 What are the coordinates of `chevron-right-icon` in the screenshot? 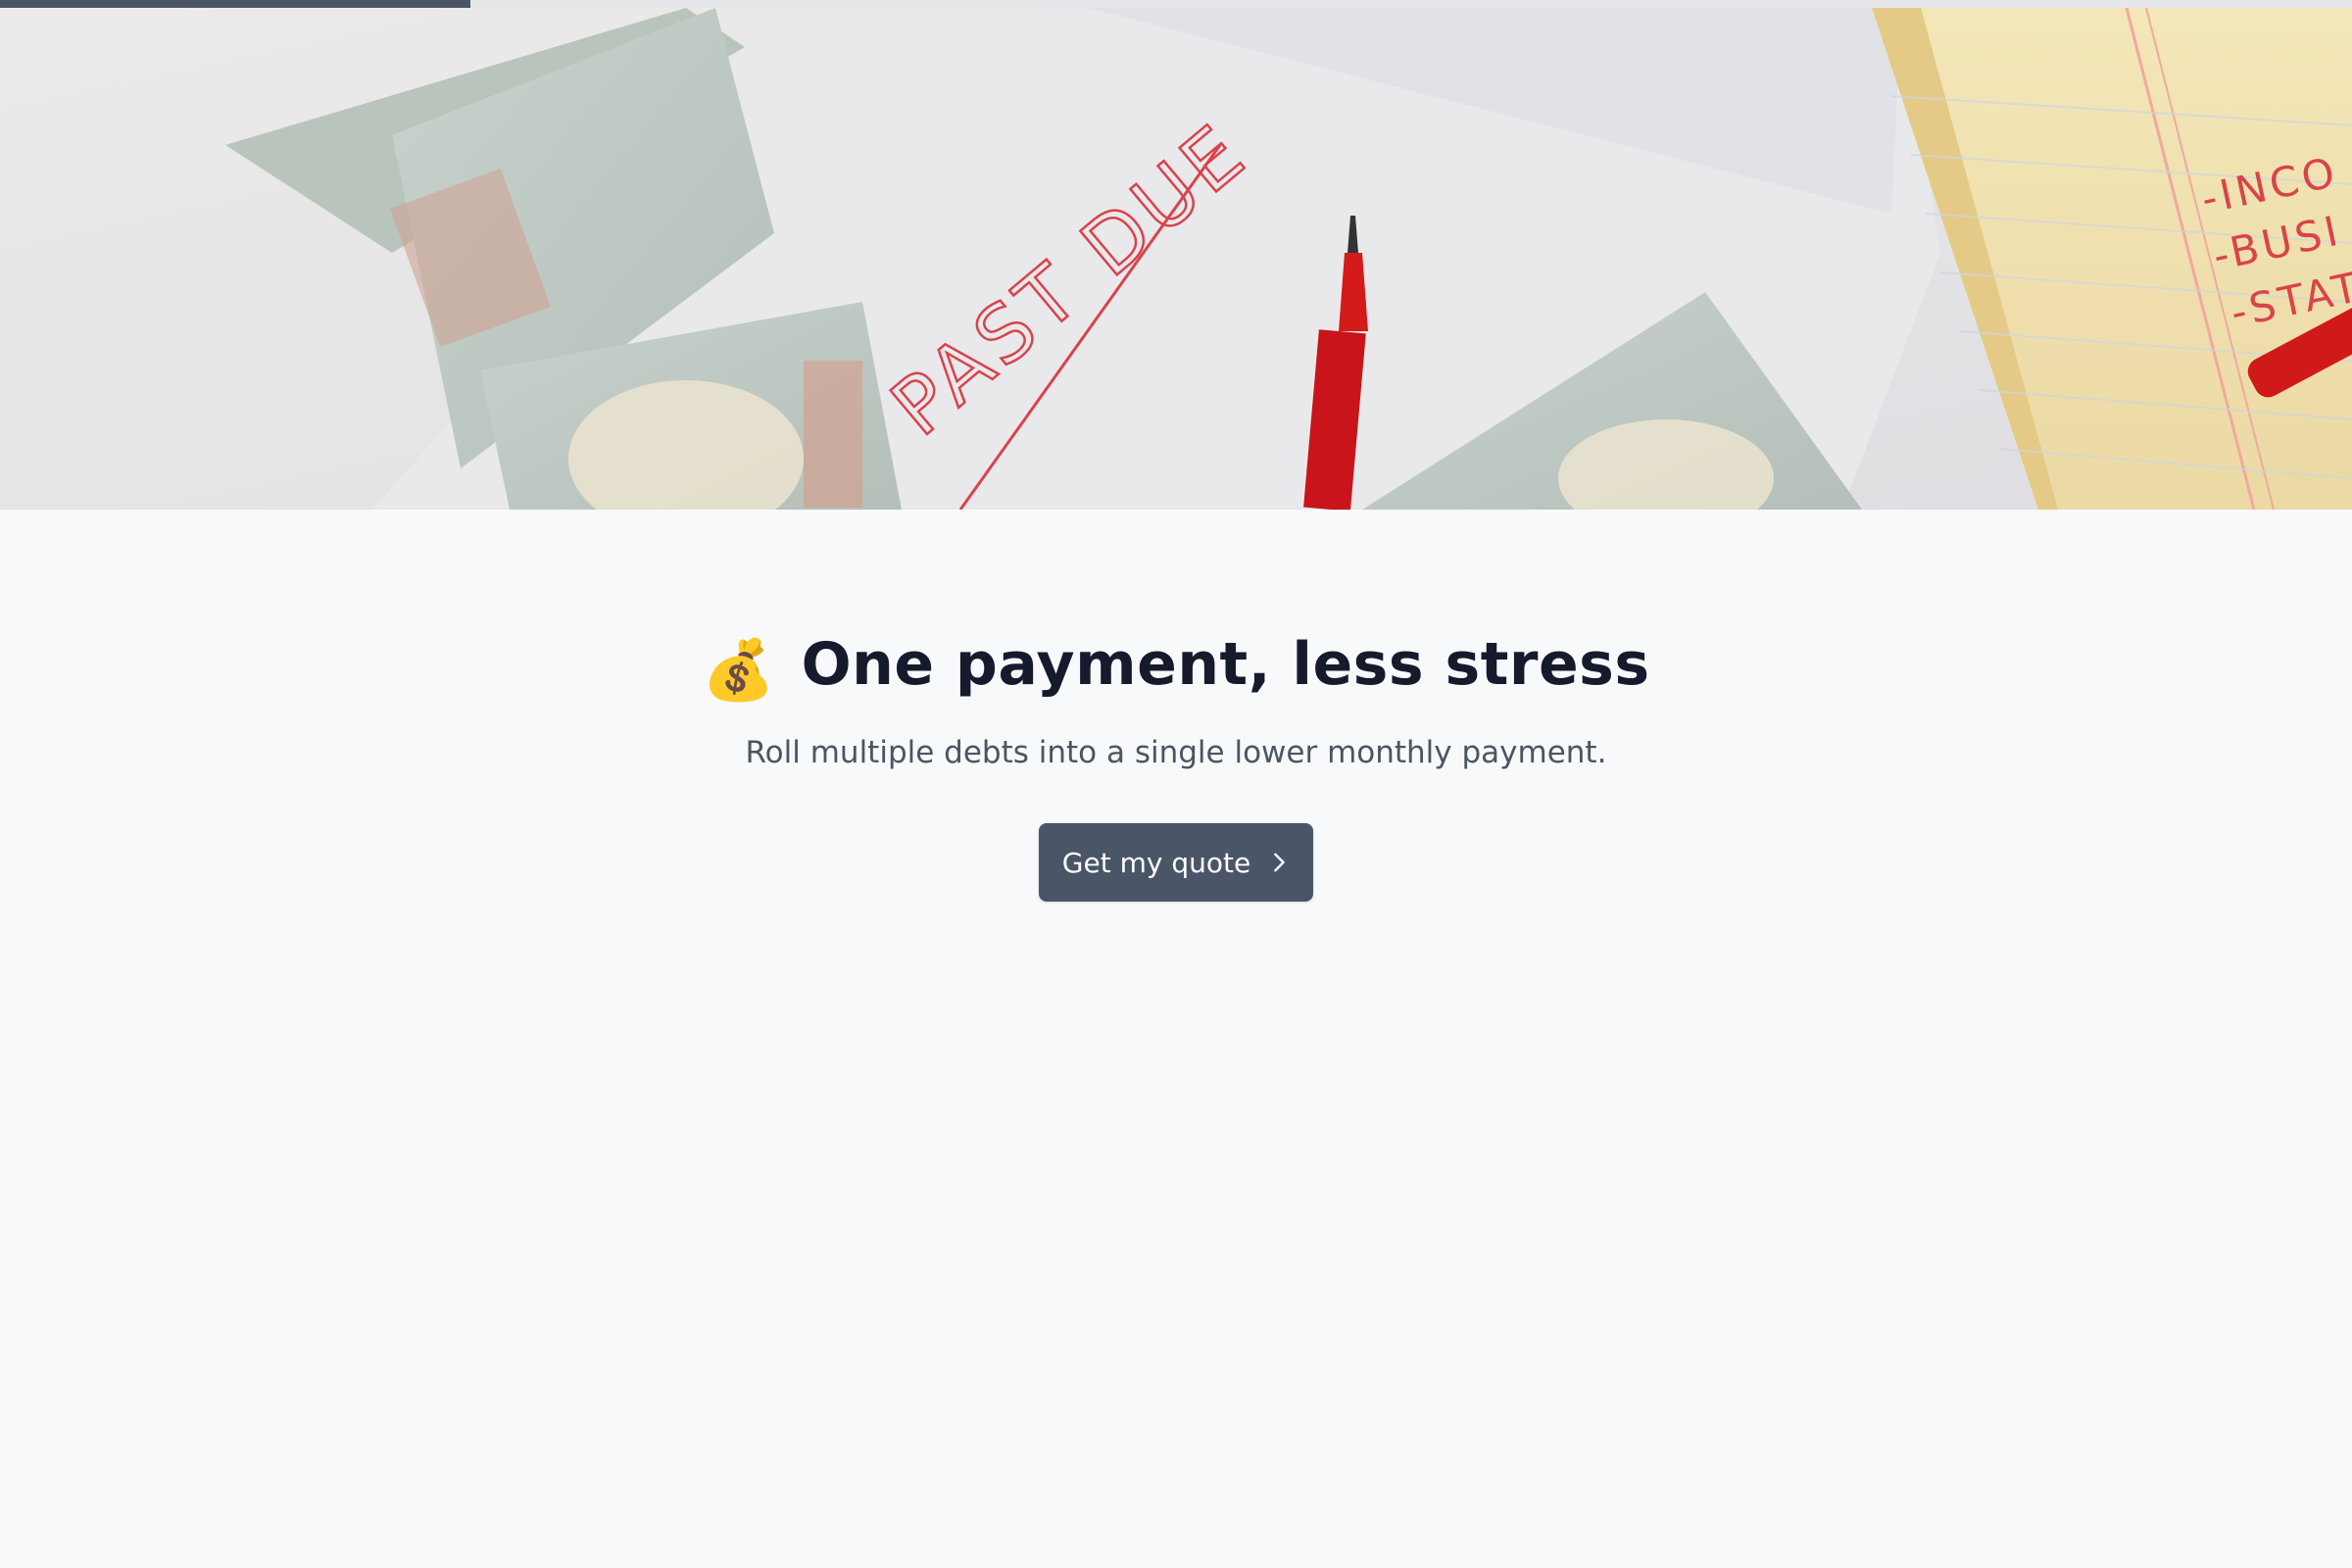 It's located at (1279, 862).